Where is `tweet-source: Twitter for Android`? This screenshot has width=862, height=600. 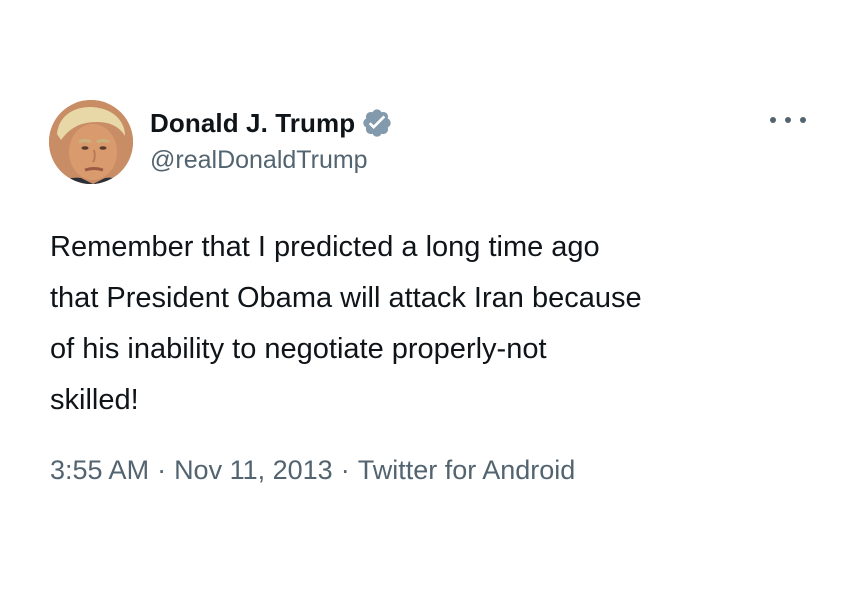
tweet-source: Twitter for Android is located at coordinates (467, 470).